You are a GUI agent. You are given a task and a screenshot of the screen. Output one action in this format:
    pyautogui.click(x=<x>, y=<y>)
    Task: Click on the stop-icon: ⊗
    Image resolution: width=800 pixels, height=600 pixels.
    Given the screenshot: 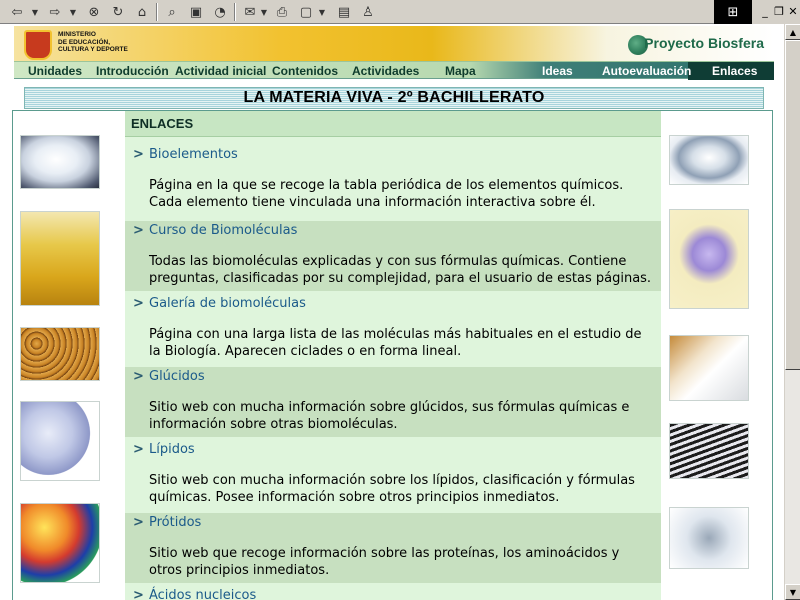 What is the action you would take?
    pyautogui.click(x=94, y=12)
    